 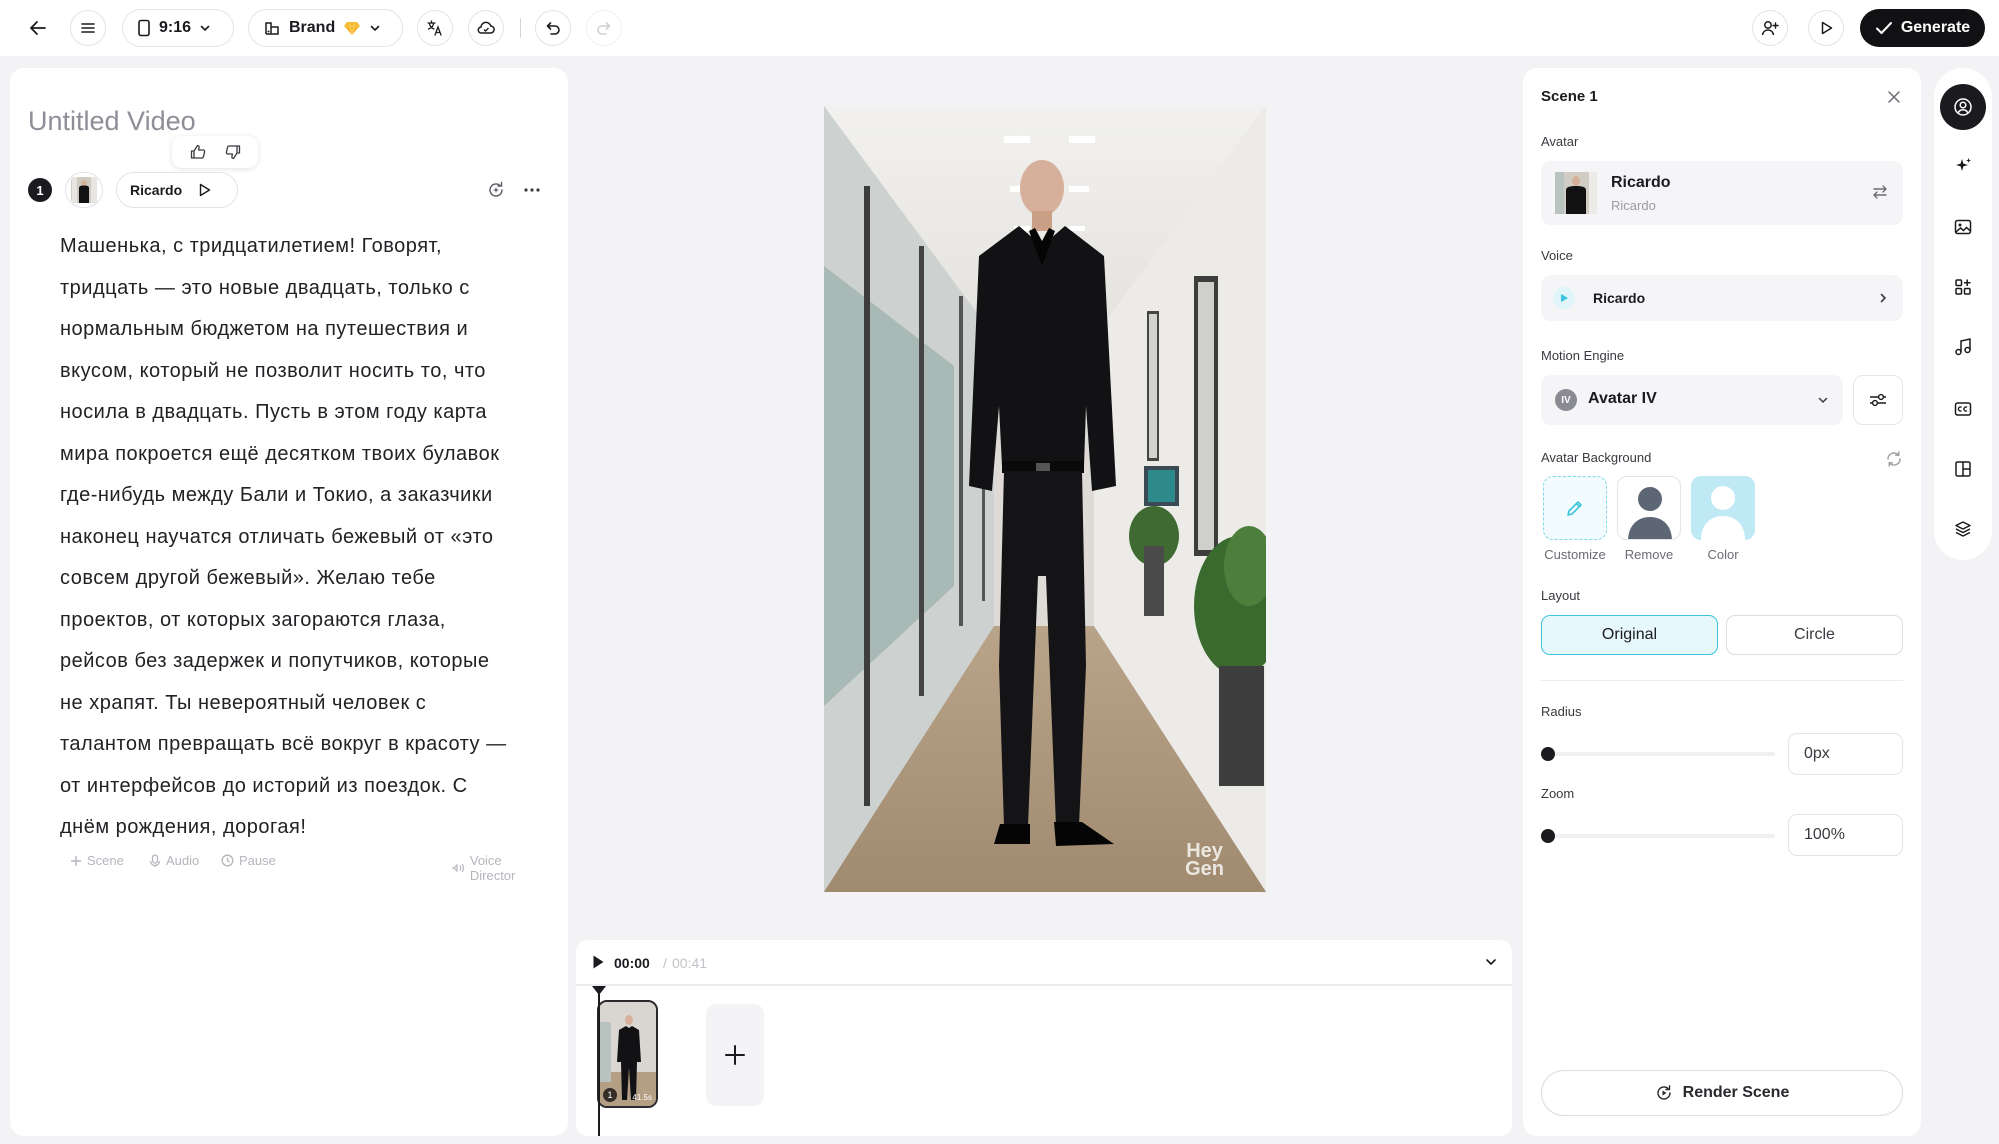 What do you see at coordinates (610, 1095) in the screenshot?
I see `clip-index-badge: 1` at bounding box center [610, 1095].